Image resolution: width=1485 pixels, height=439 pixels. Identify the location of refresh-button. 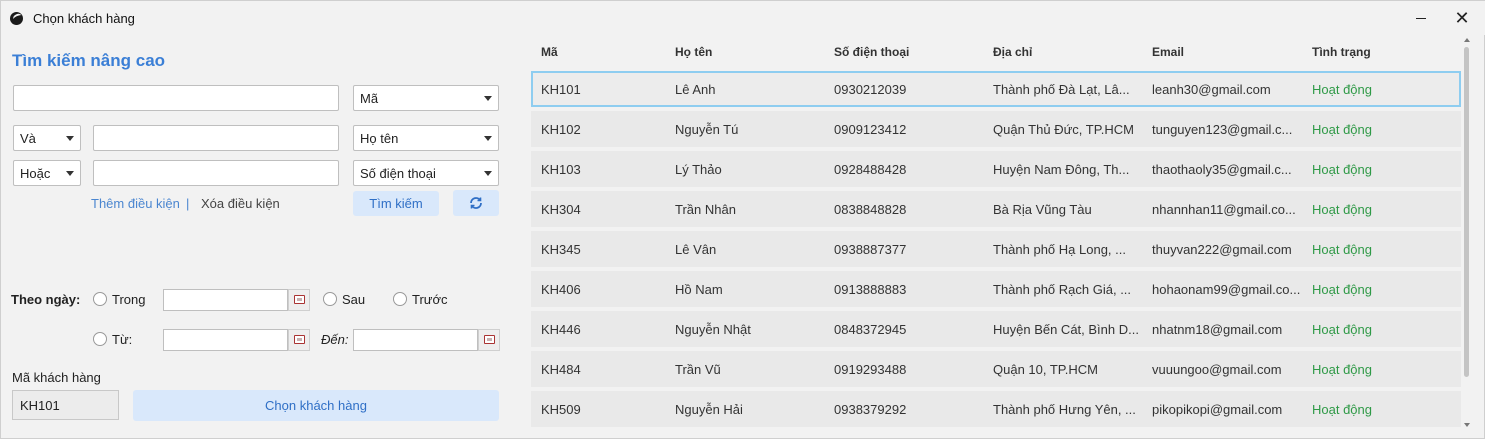
(476, 203).